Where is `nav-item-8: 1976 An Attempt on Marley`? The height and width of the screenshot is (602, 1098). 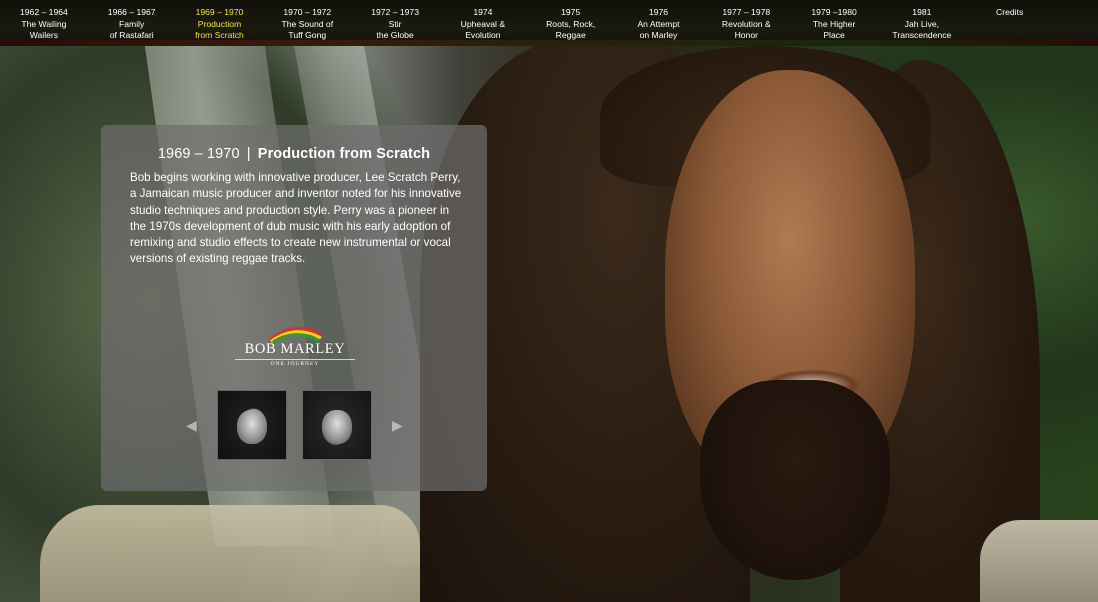
nav-item-8: 1976 An Attempt on Marley is located at coordinates (659, 23).